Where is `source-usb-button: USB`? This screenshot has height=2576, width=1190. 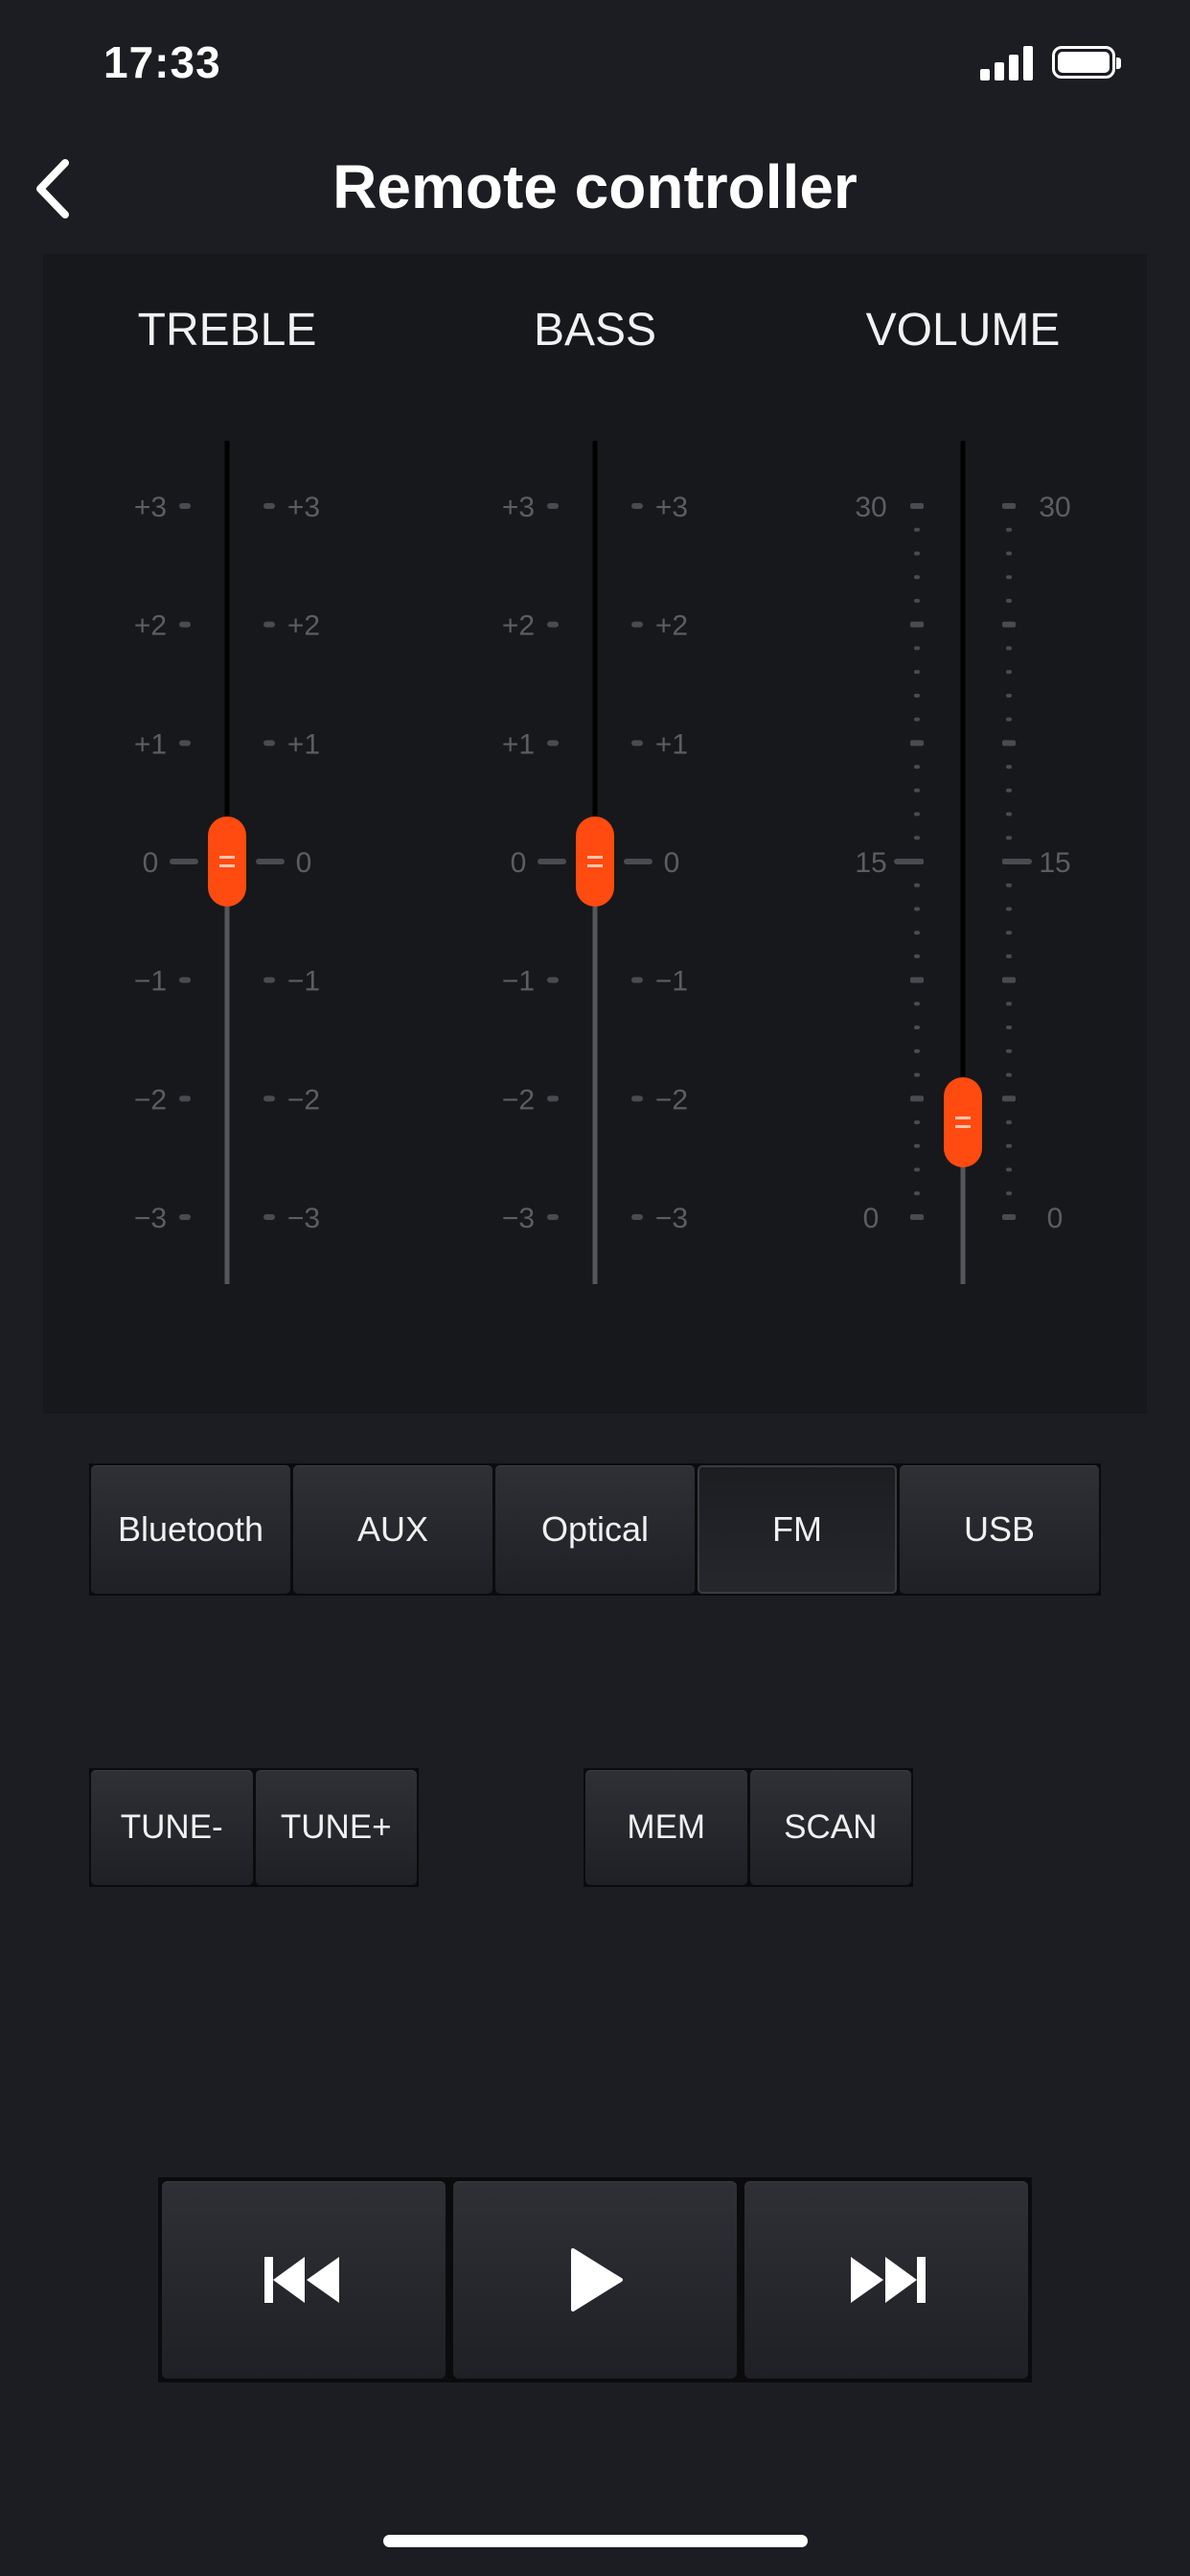
source-usb-button: USB is located at coordinates (1000, 1529).